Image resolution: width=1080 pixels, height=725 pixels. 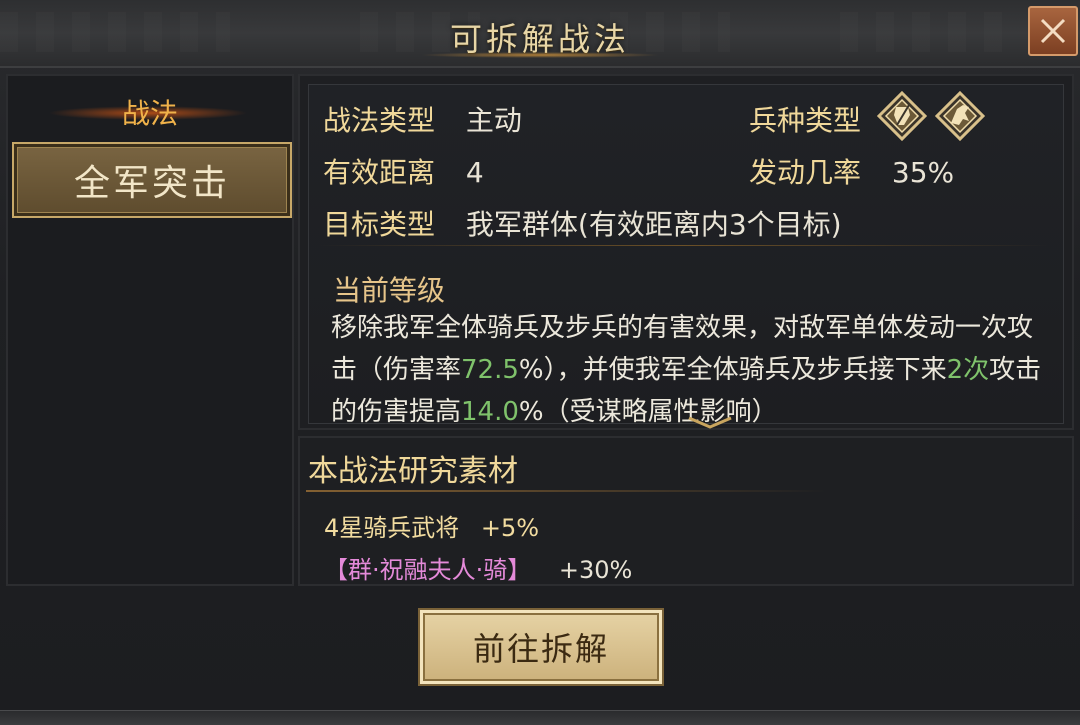 I want to click on bottom-border, so click(x=540, y=717).